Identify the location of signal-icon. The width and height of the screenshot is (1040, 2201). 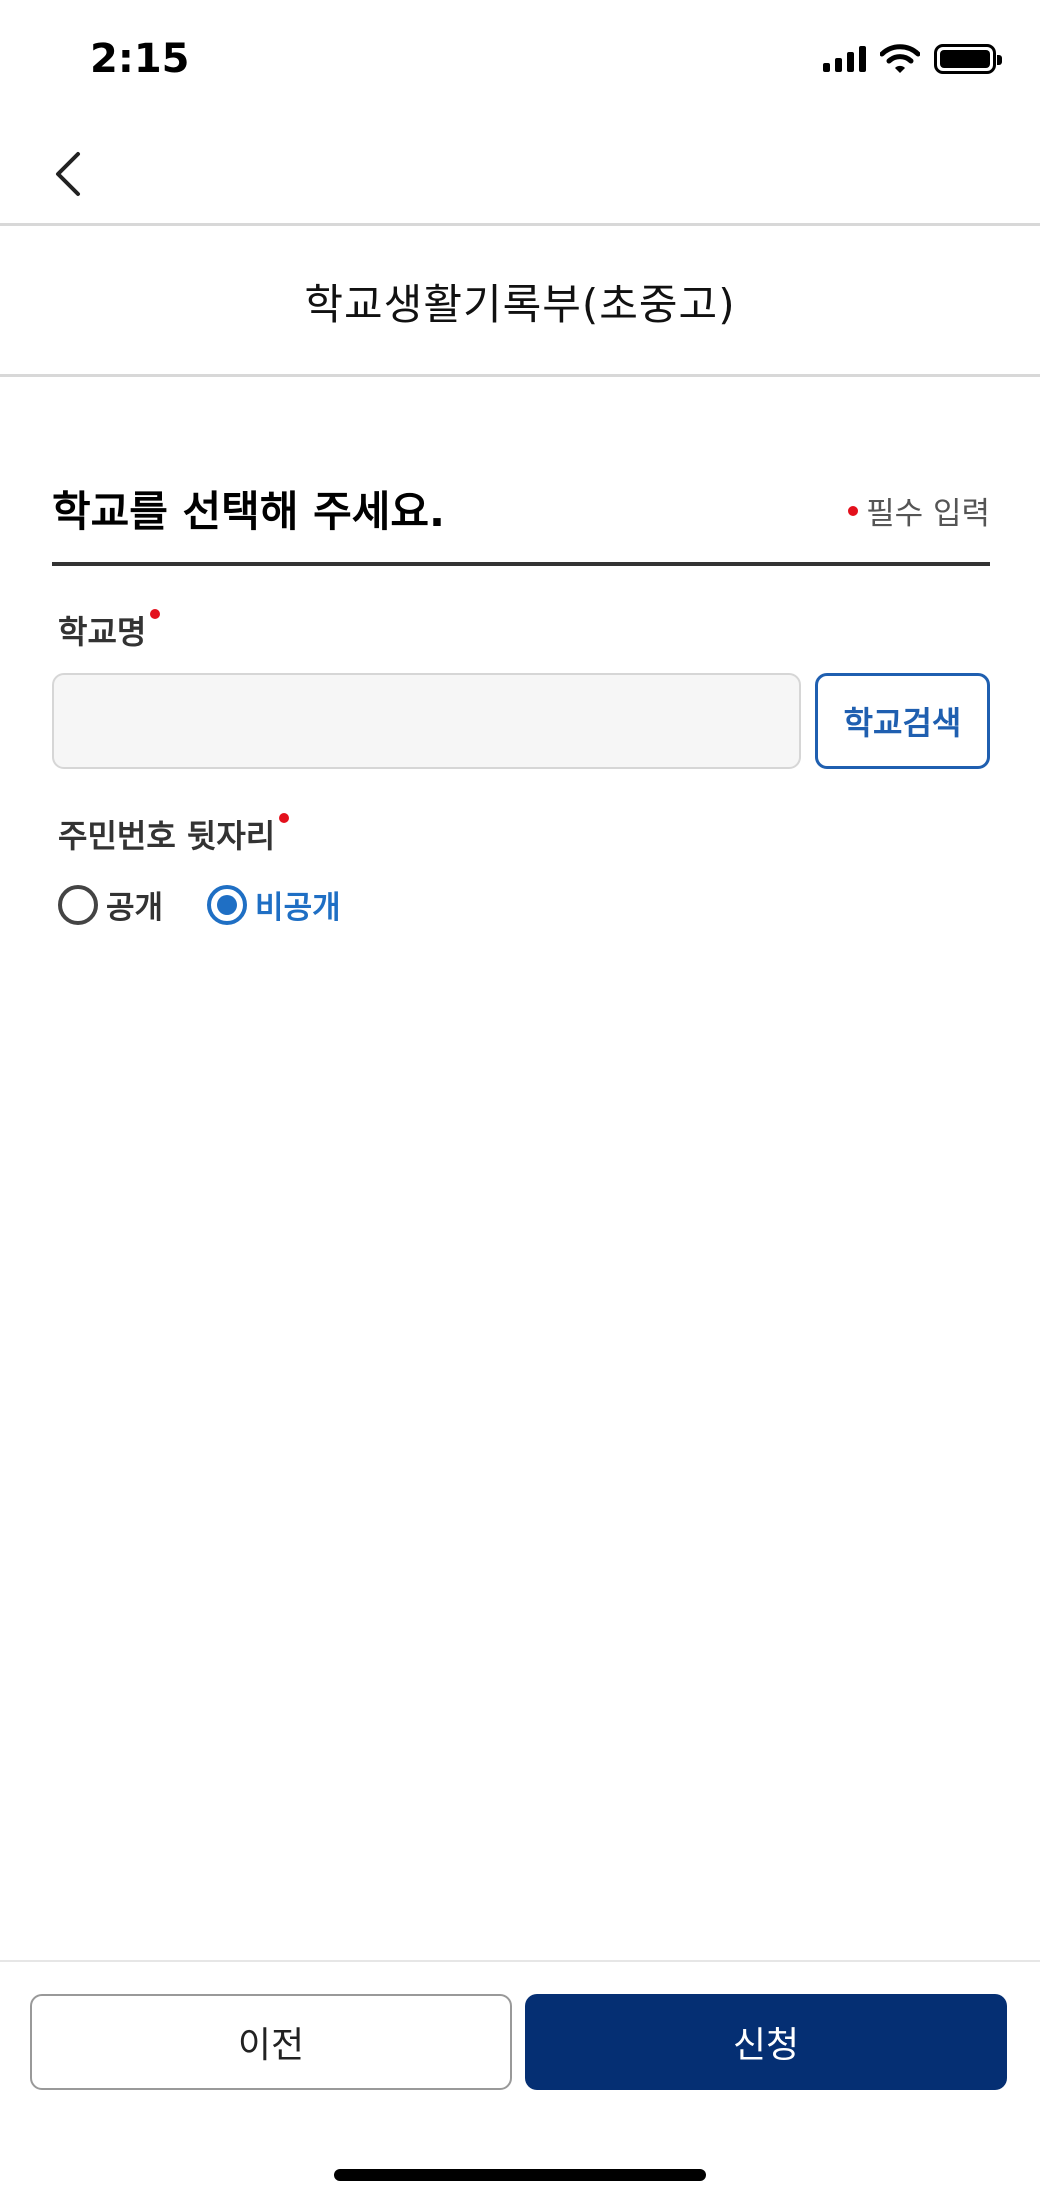
(844, 59).